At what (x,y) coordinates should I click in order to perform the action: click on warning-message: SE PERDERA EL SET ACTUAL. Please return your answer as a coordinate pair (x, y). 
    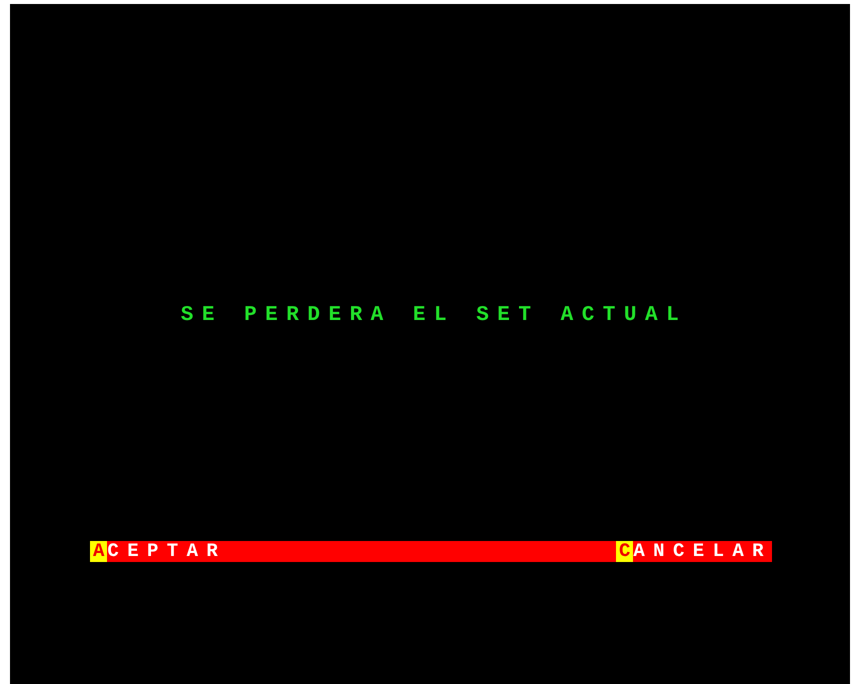
    Looking at the image, I should click on (434, 316).